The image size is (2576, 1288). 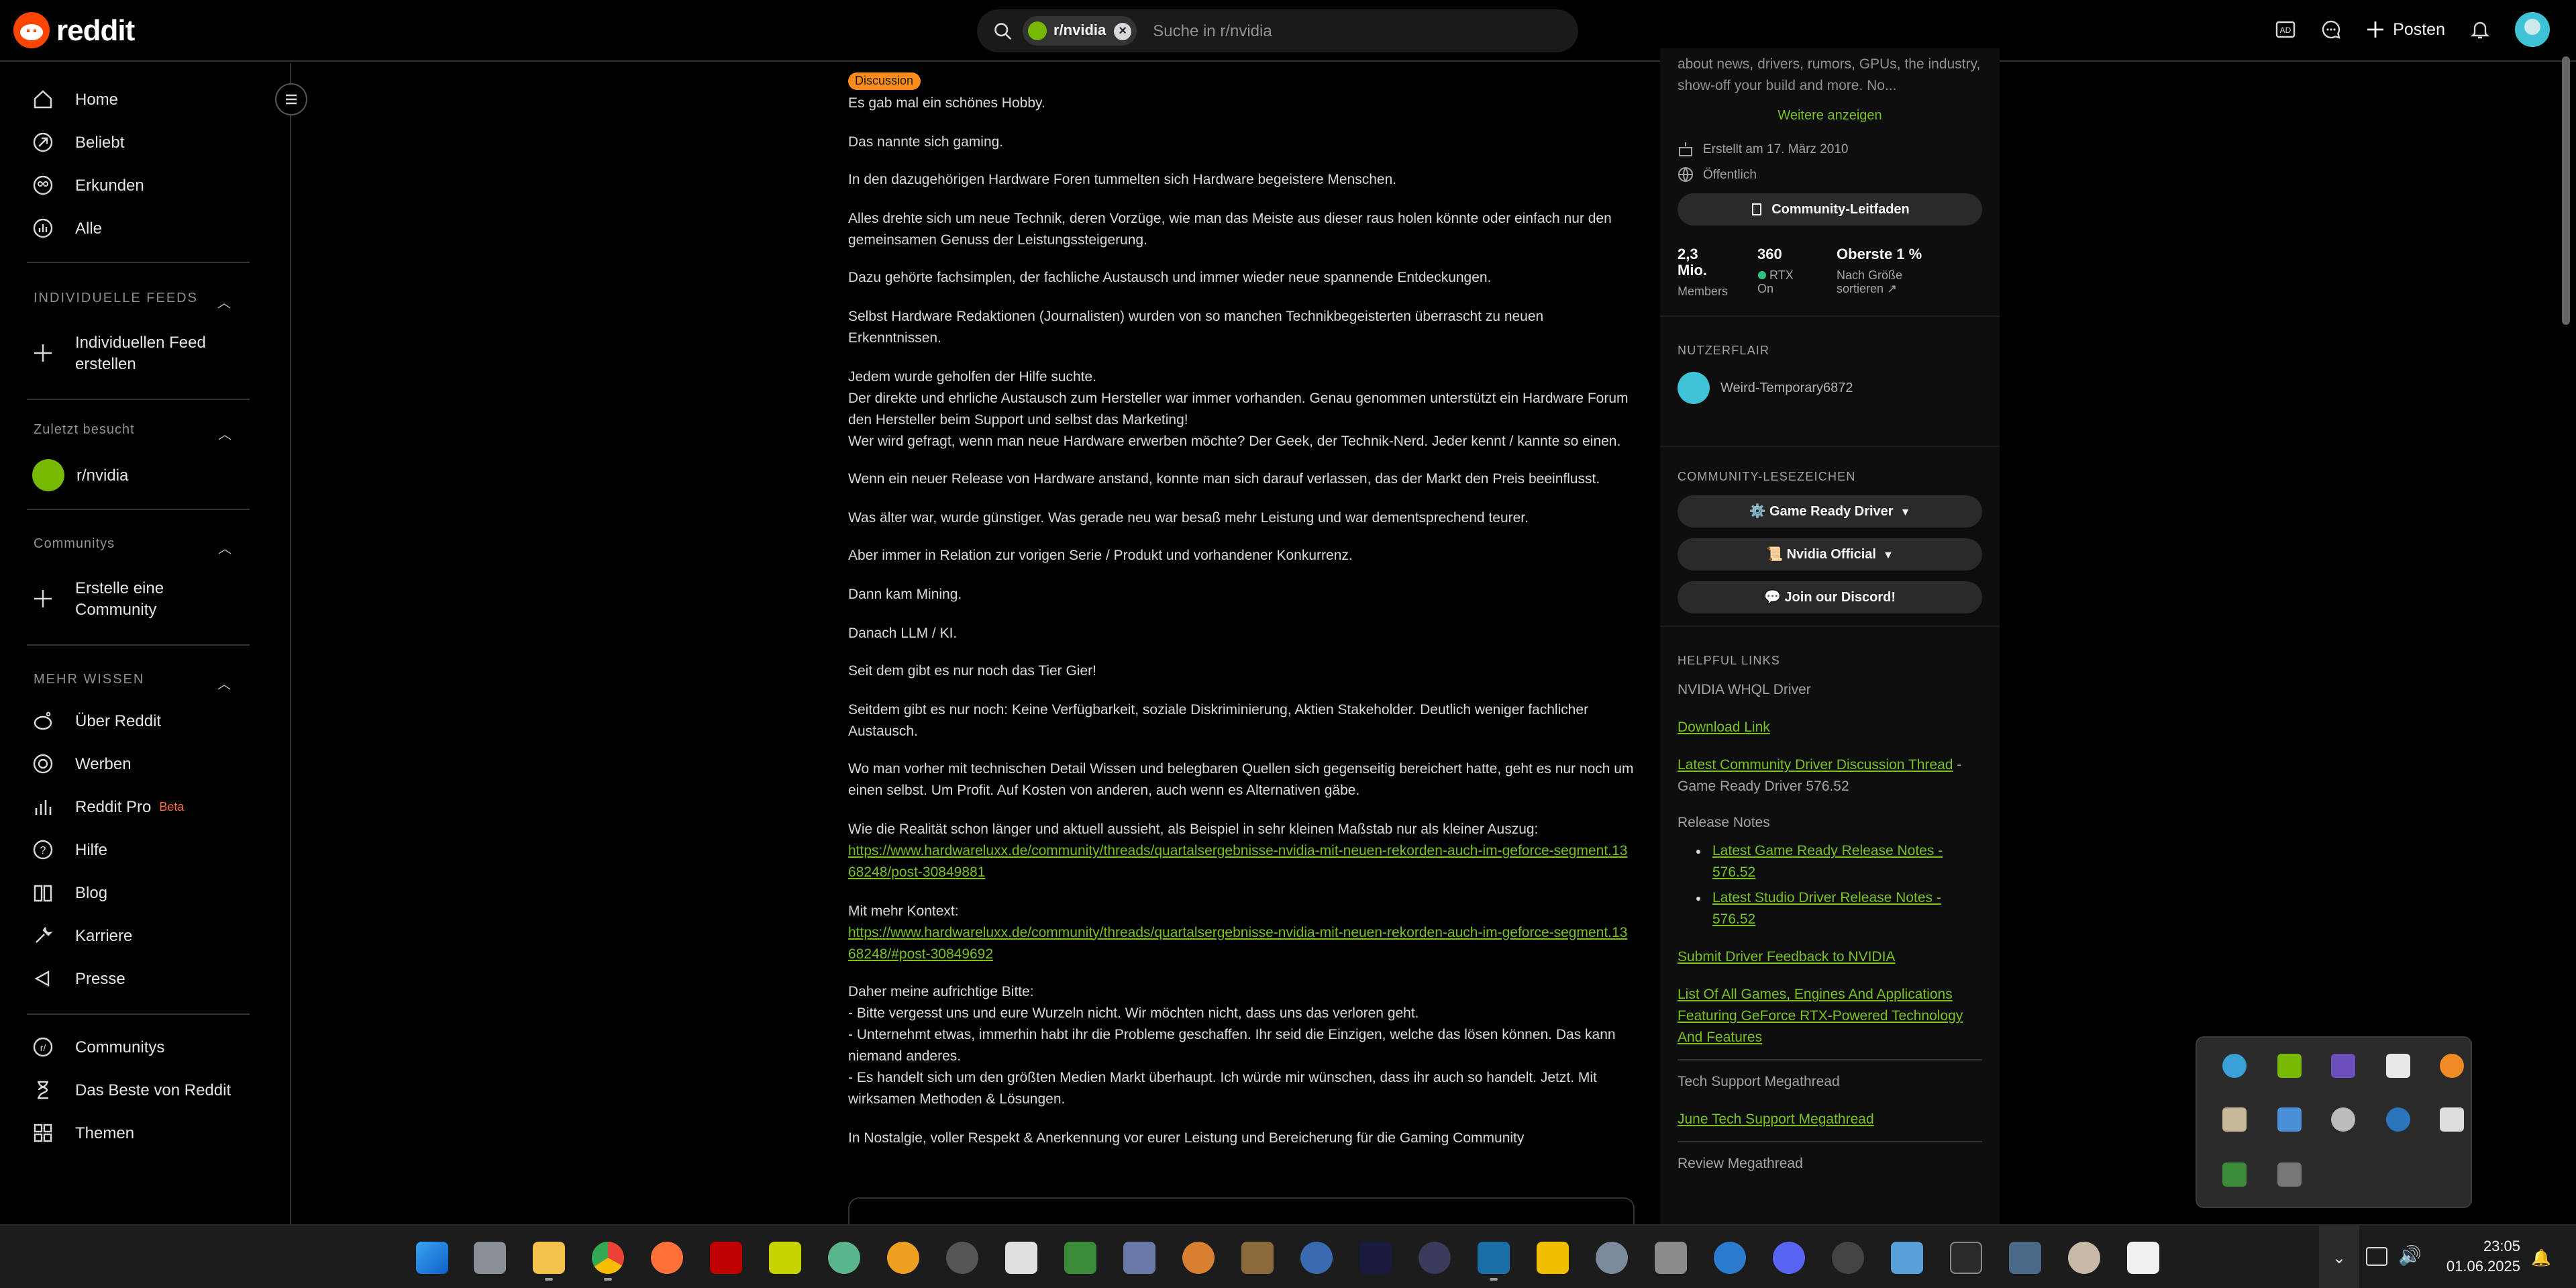 I want to click on bookmark-game-ready-driver: ⚙️ Game Ready Driver ▼, so click(x=1830, y=511).